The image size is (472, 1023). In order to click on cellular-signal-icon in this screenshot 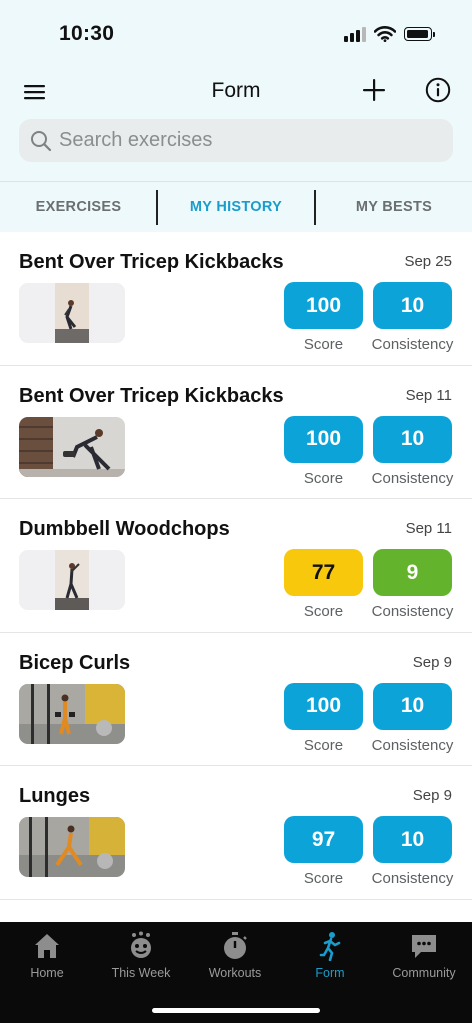, I will do `click(355, 34)`.